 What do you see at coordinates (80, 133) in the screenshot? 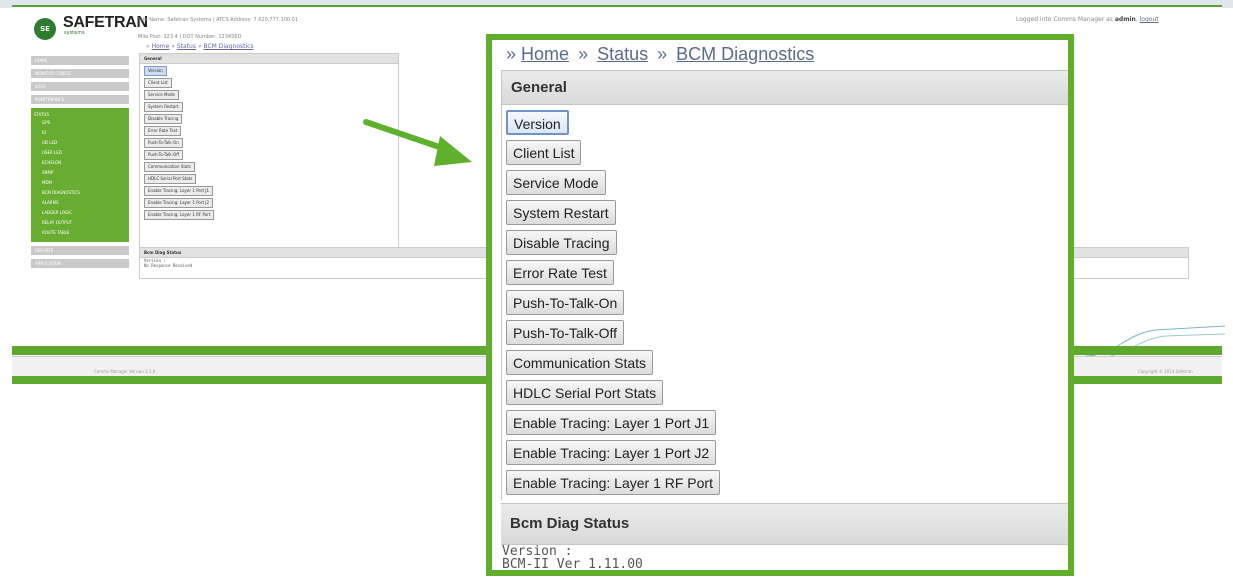
I see `sidebar-subitem: IO` at bounding box center [80, 133].